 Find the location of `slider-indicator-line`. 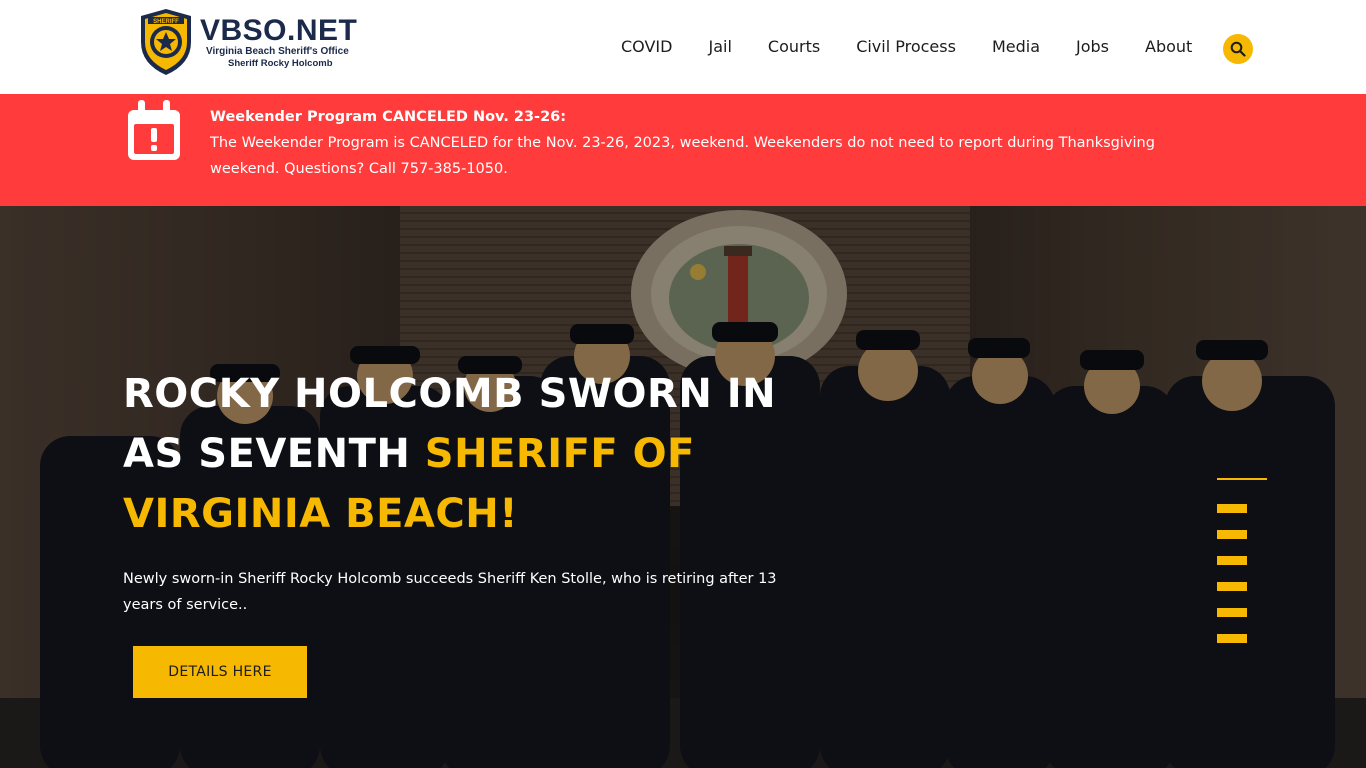

slider-indicator-line is located at coordinates (1242, 479).